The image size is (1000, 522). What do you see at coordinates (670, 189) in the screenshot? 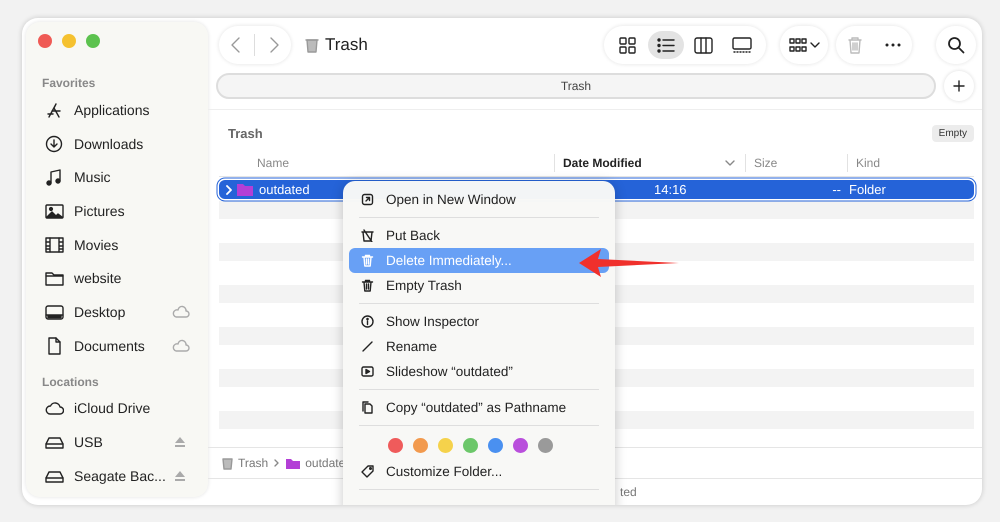
I see `table-cell: 14:16` at bounding box center [670, 189].